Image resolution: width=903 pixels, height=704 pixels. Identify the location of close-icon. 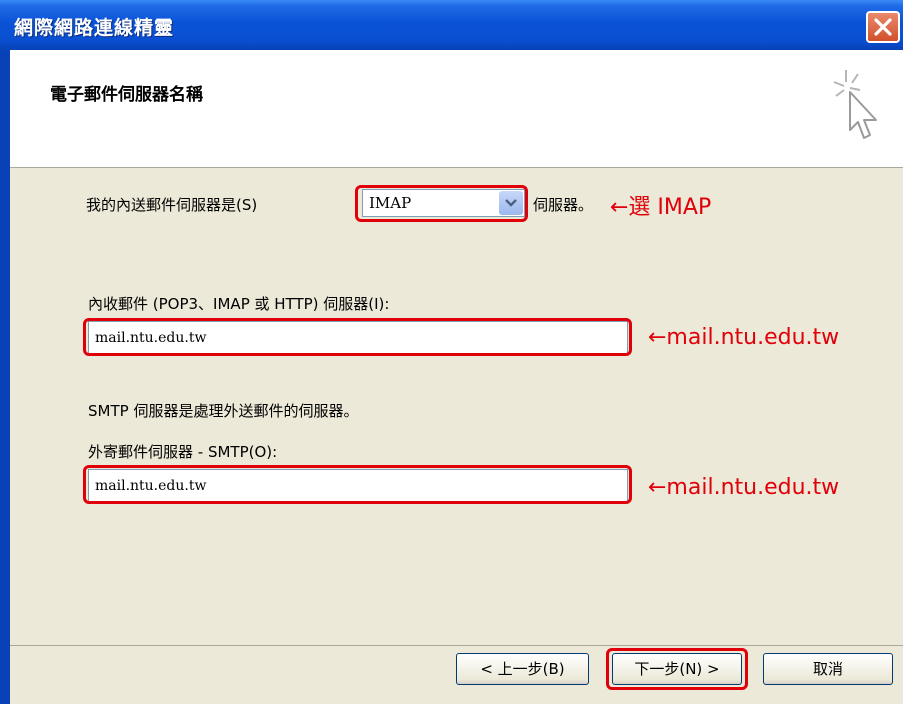
(883, 27).